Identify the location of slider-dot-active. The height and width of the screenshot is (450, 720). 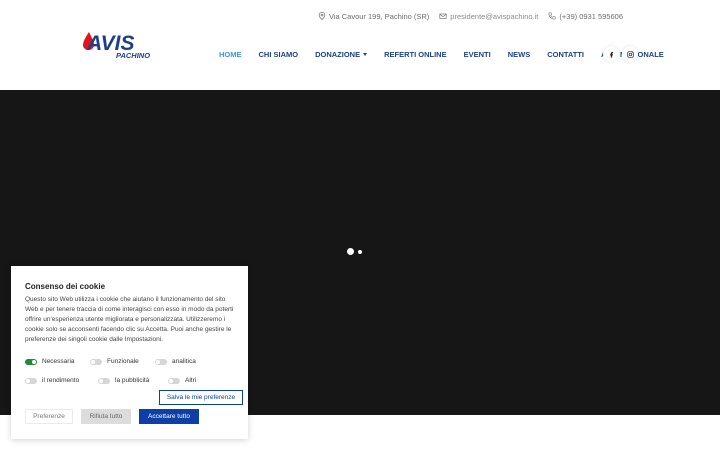
(350, 251).